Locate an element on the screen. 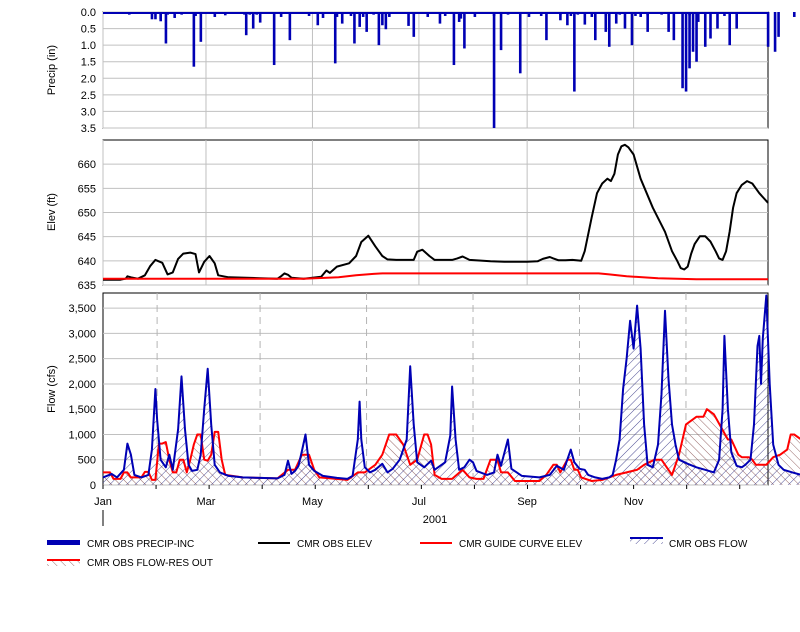  legend-label-precip: CMR OBS PRECIP-INC is located at coordinates (140, 544).